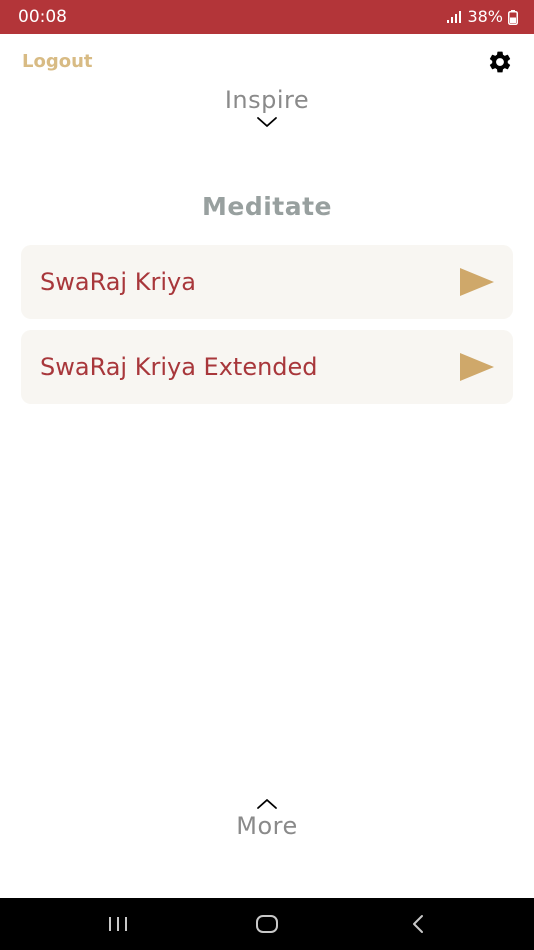  I want to click on gear-icon, so click(500, 62).